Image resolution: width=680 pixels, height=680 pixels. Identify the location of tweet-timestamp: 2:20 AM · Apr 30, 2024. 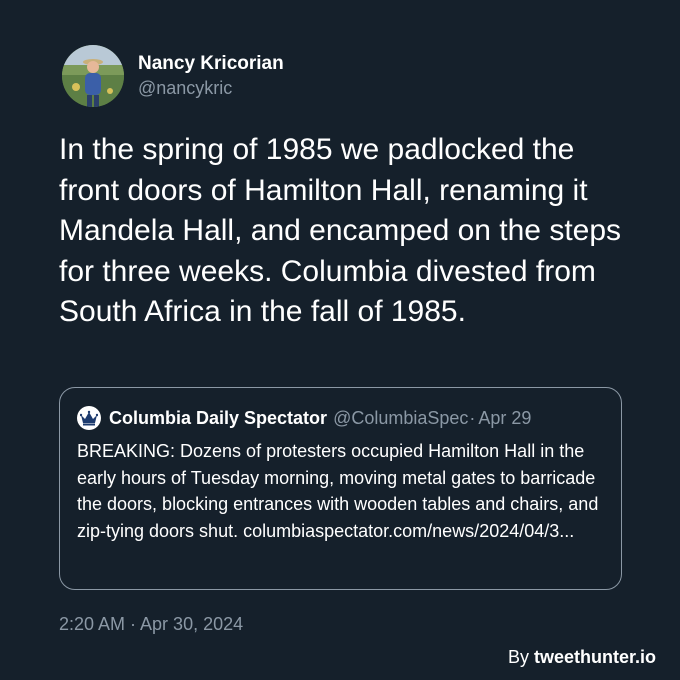
(151, 624).